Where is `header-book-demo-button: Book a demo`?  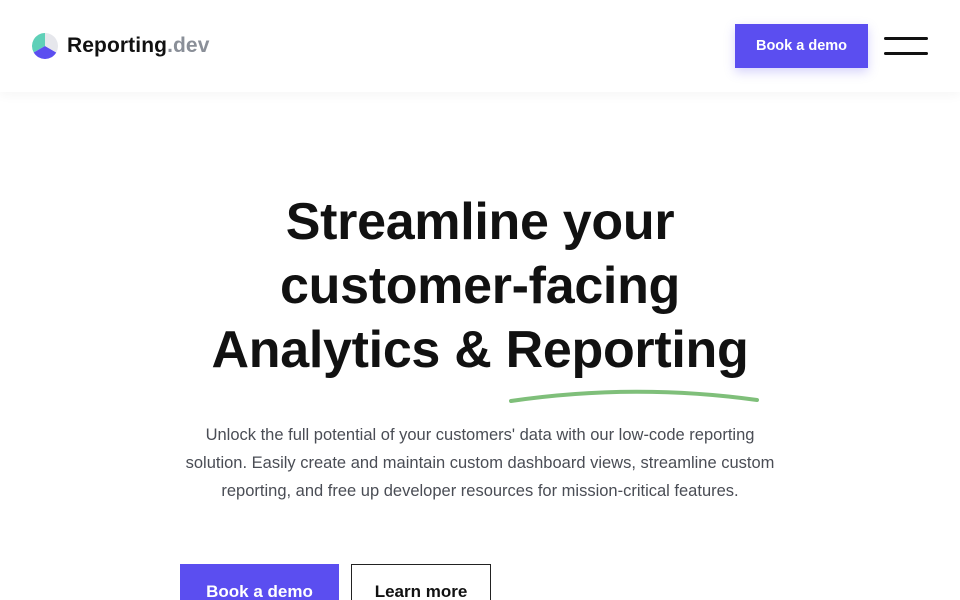
header-book-demo-button: Book a demo is located at coordinates (801, 46).